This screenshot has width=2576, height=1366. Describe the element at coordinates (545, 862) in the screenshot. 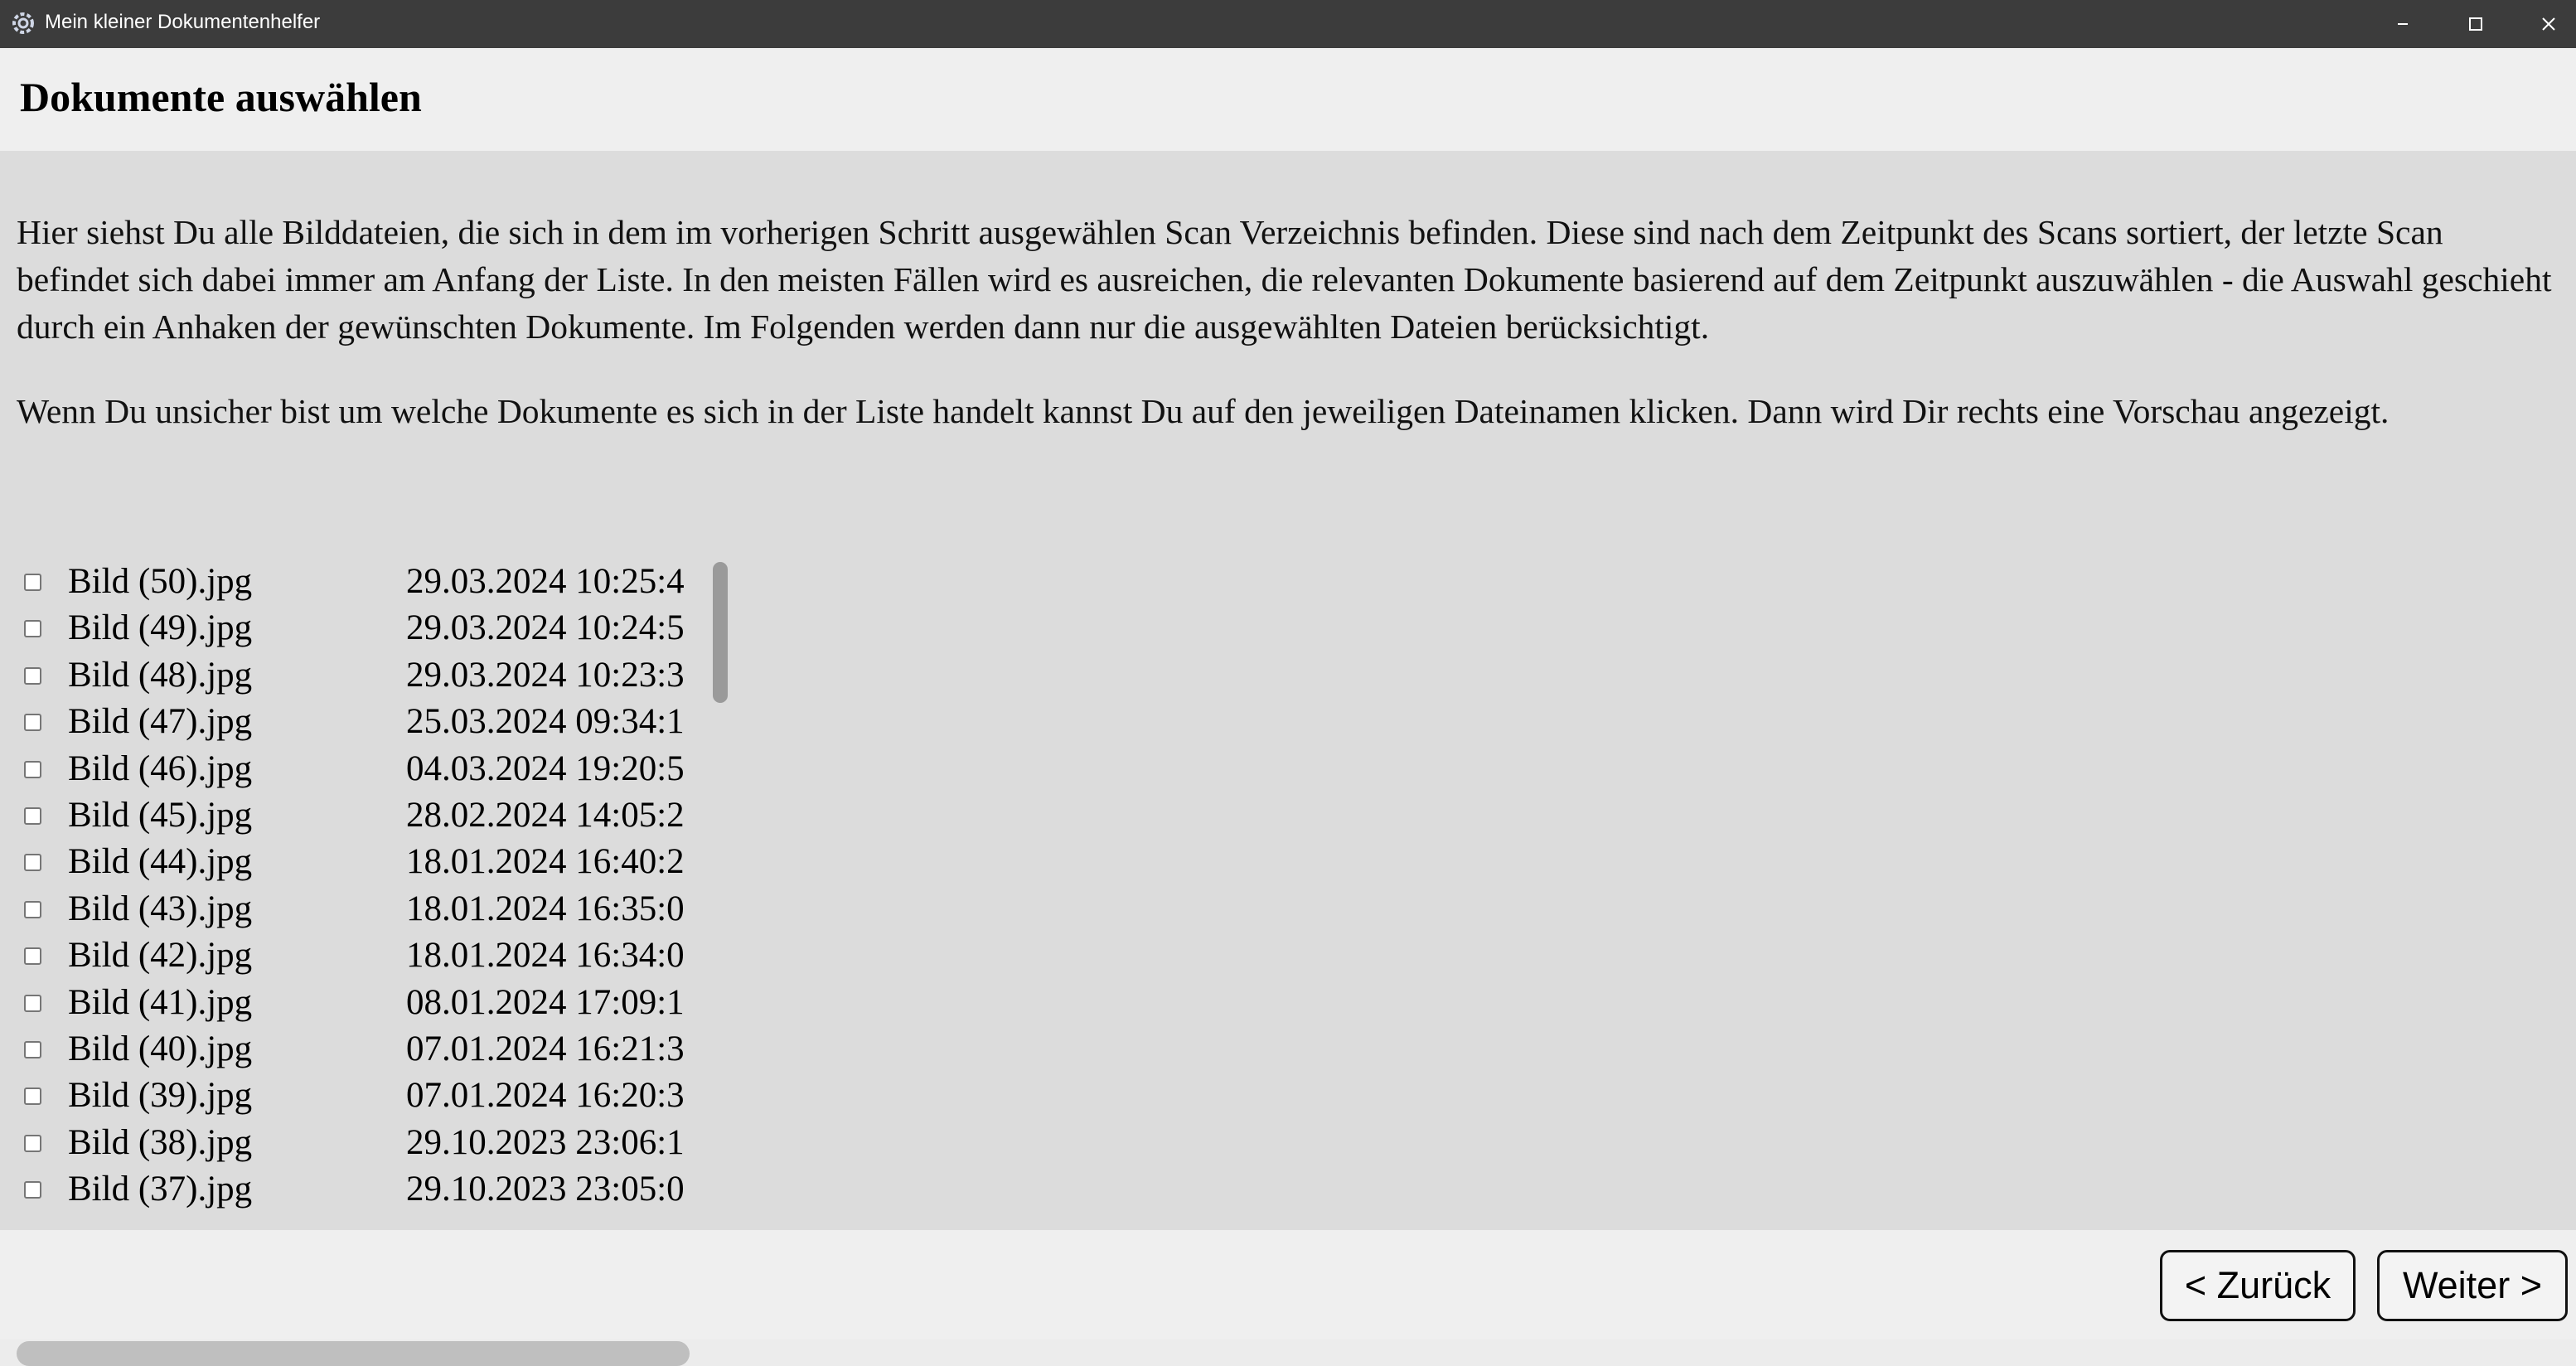

I see `file-date: 18.01.2024 16:40:2` at that location.